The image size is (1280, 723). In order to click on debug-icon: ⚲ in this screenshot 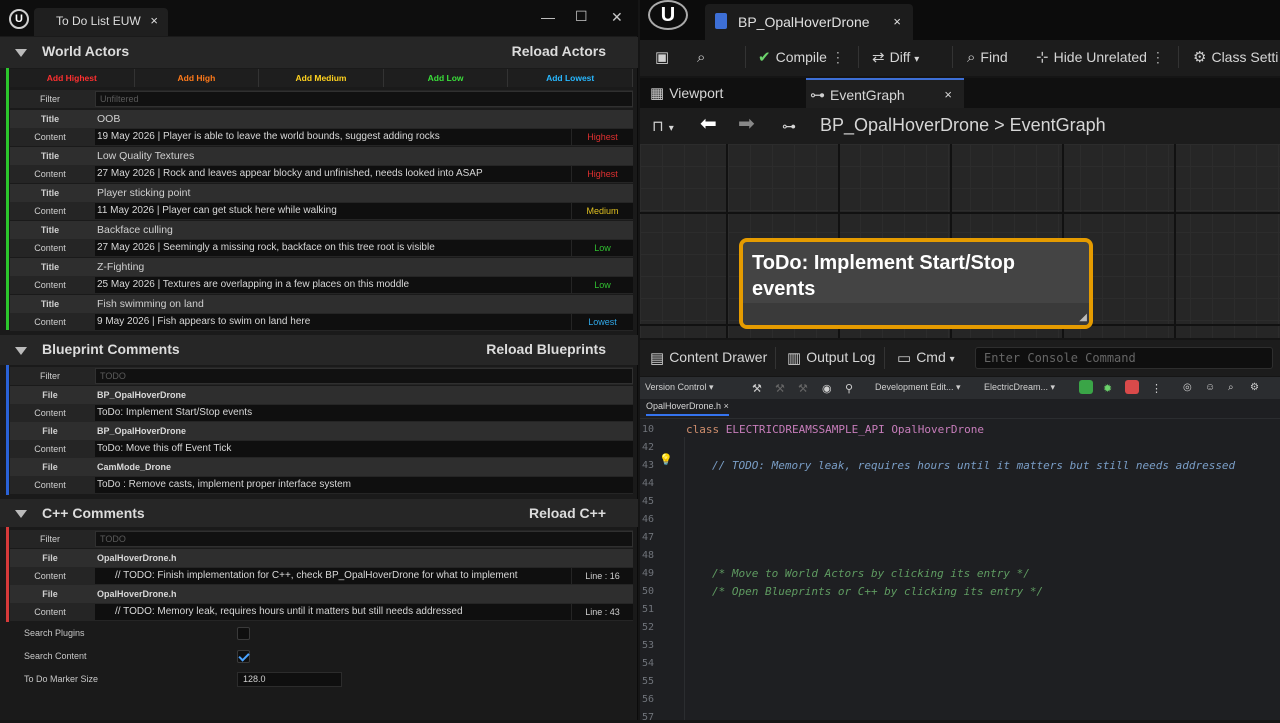, I will do `click(849, 388)`.